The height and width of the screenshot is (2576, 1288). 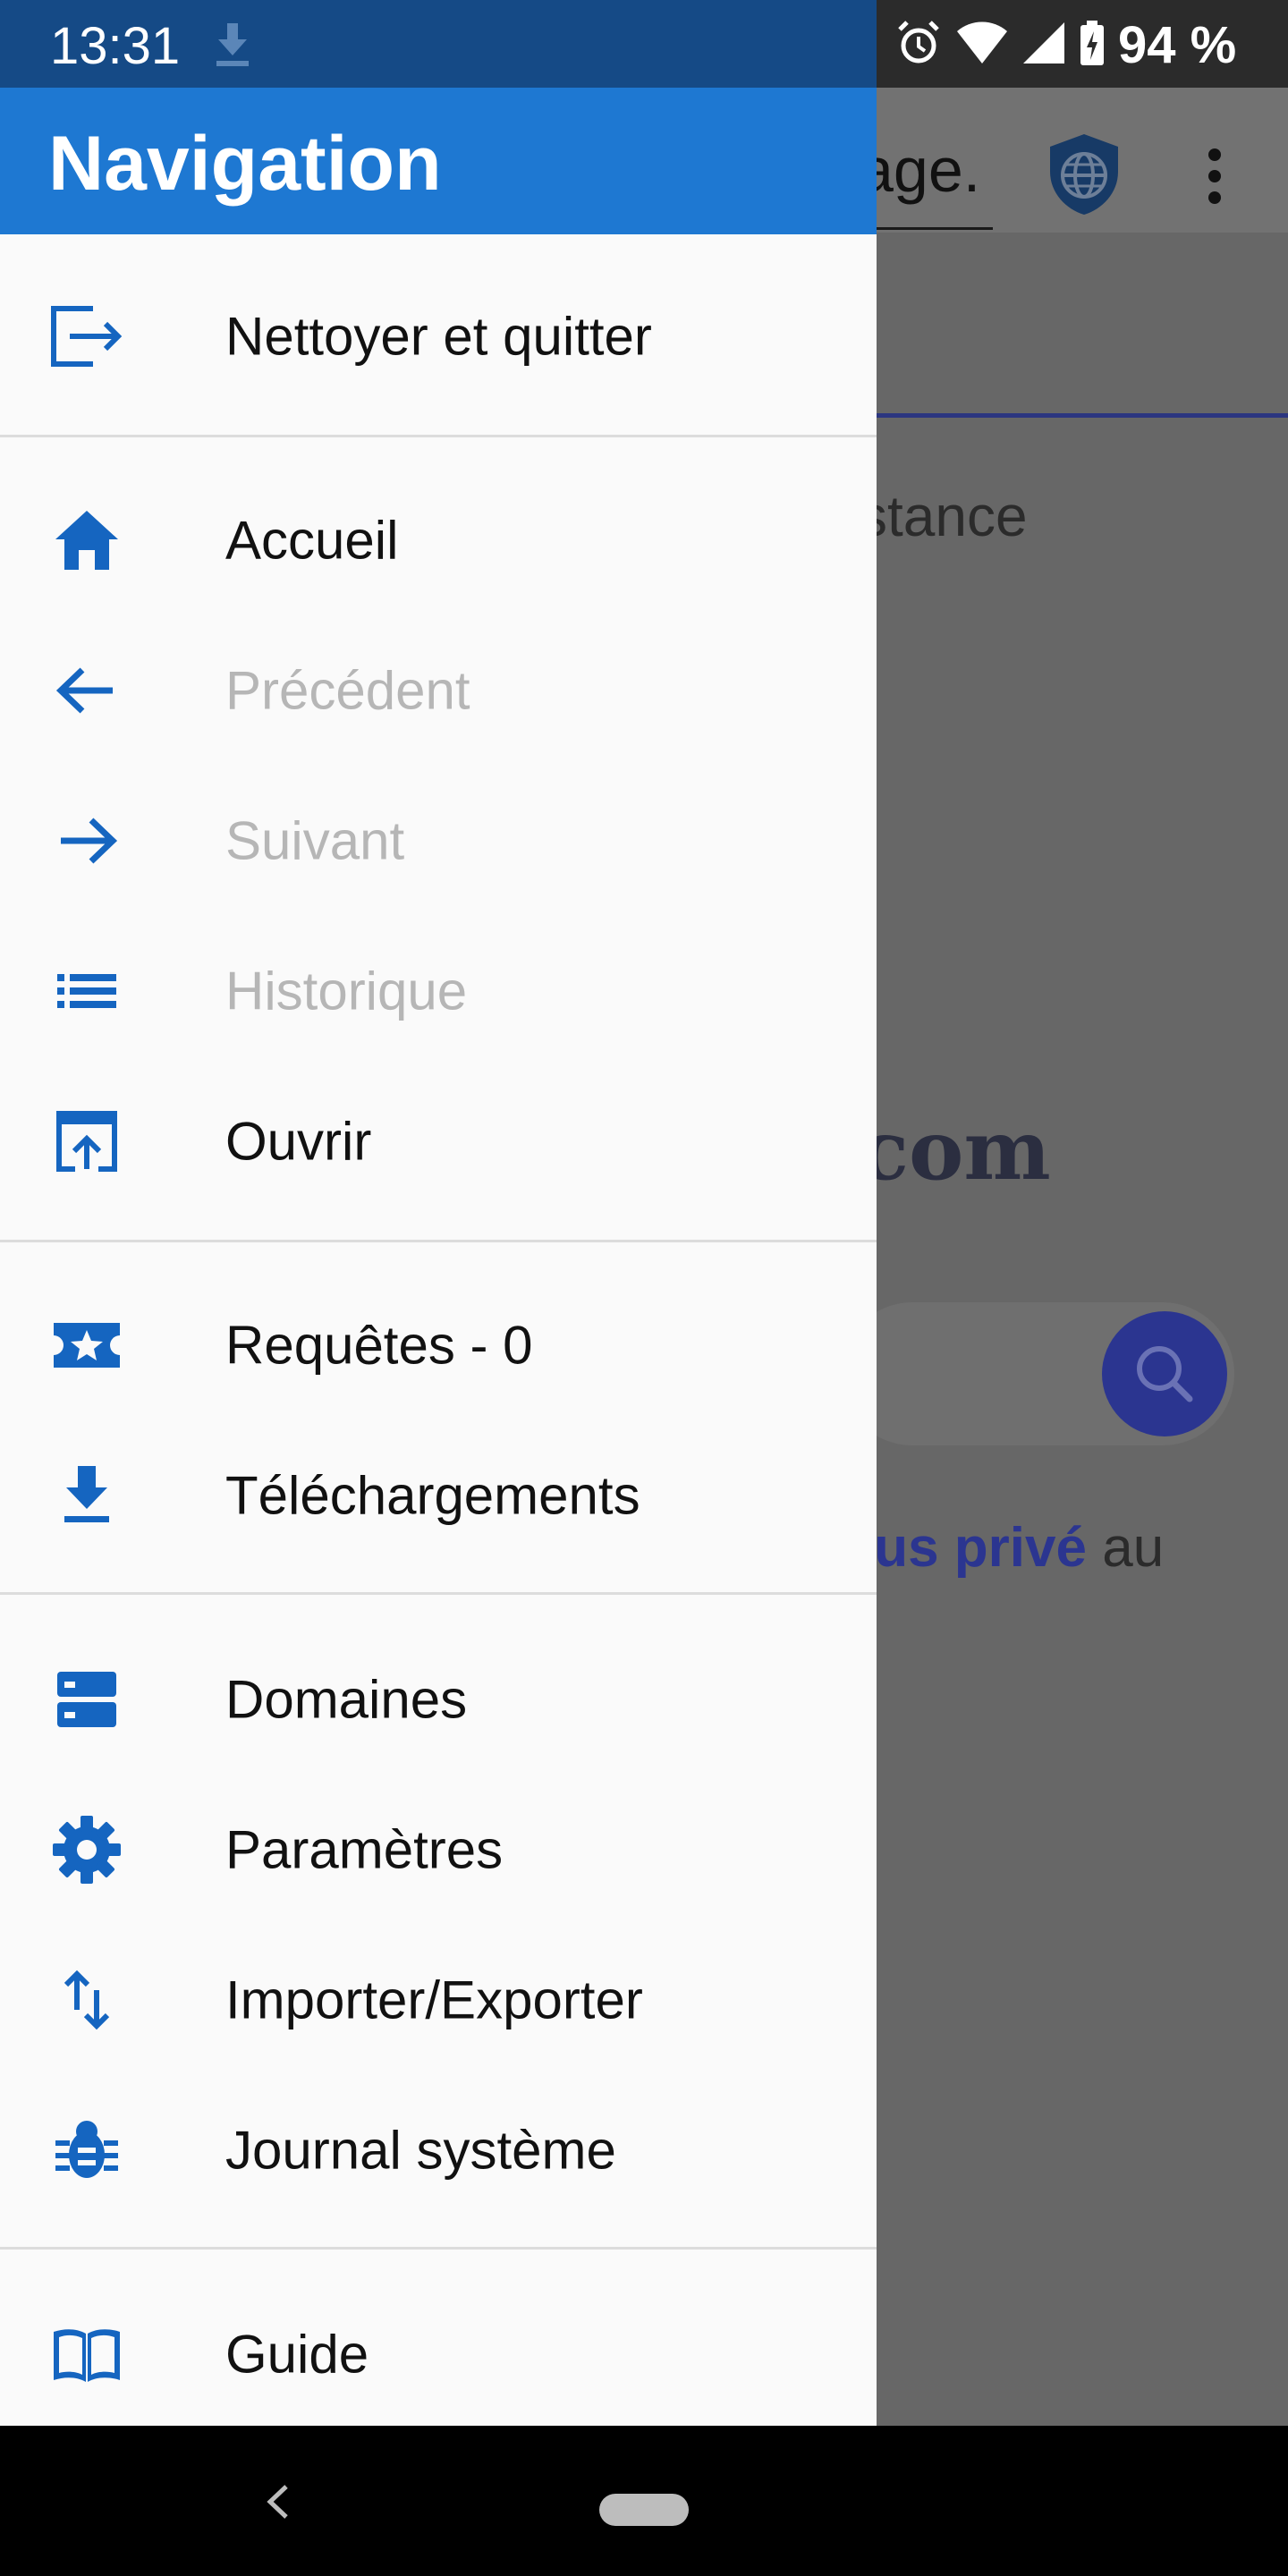 What do you see at coordinates (297, 2354) in the screenshot?
I see `menu-label: Guide` at bounding box center [297, 2354].